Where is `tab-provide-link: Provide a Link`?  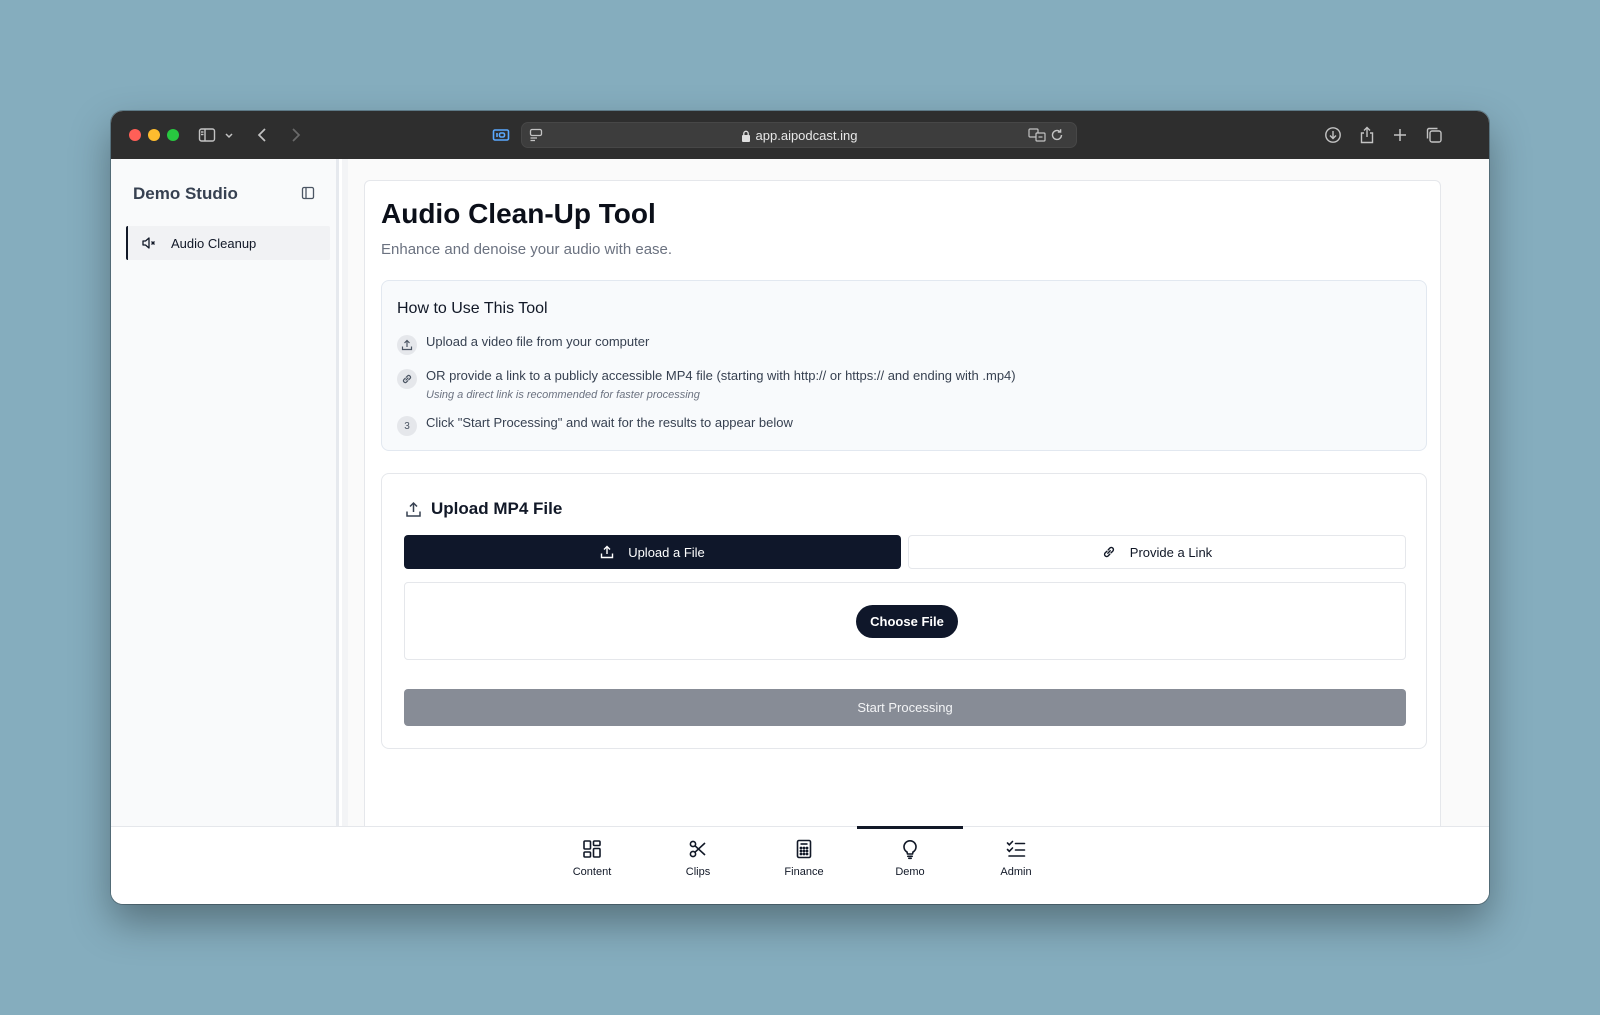
tab-provide-link: Provide a Link is located at coordinates (1157, 552).